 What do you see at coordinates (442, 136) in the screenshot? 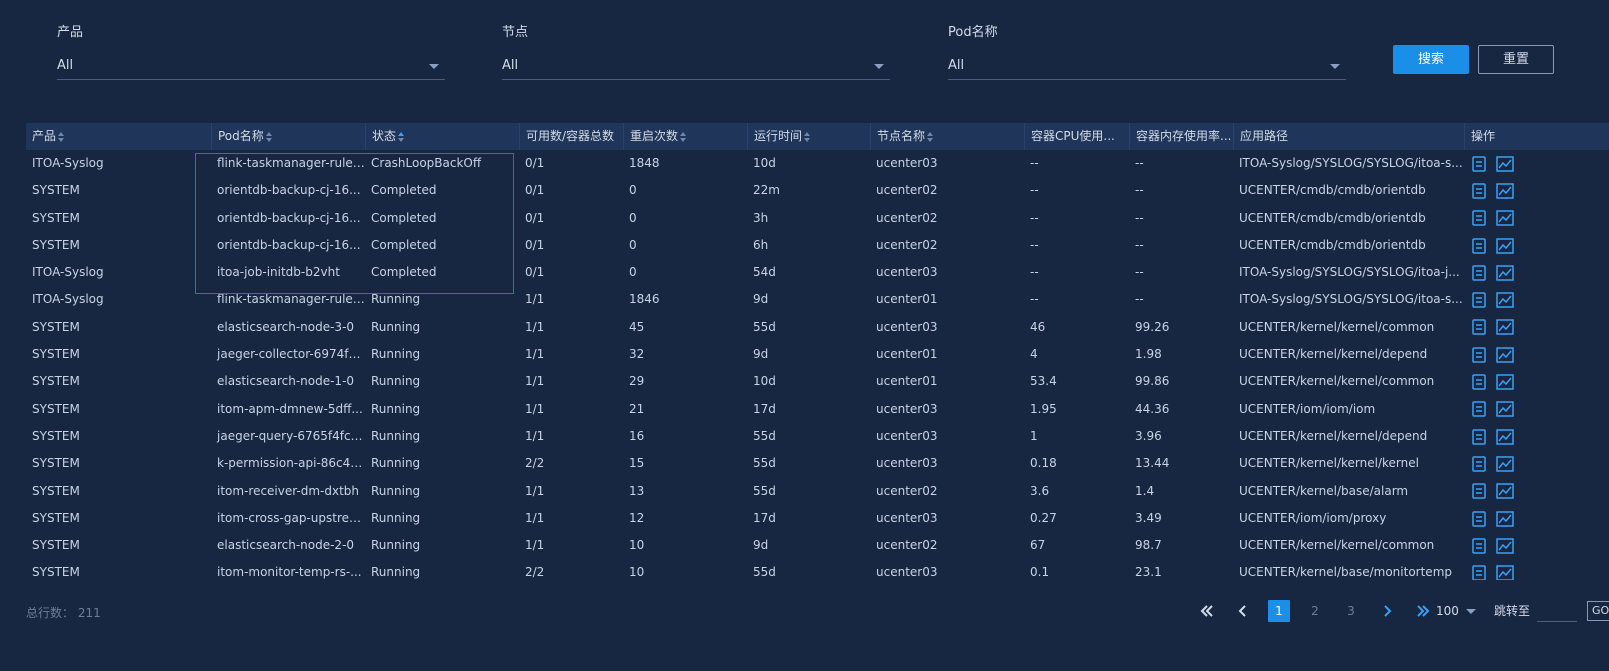
I see `header-status: 状态` at bounding box center [442, 136].